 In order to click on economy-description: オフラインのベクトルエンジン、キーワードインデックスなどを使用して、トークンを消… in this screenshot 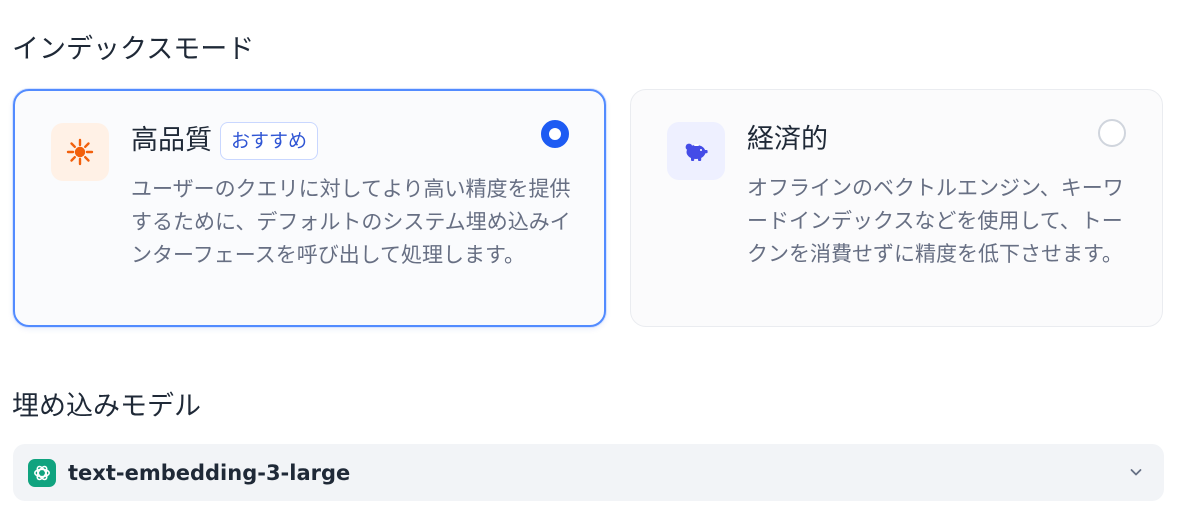, I will do `click(935, 221)`.